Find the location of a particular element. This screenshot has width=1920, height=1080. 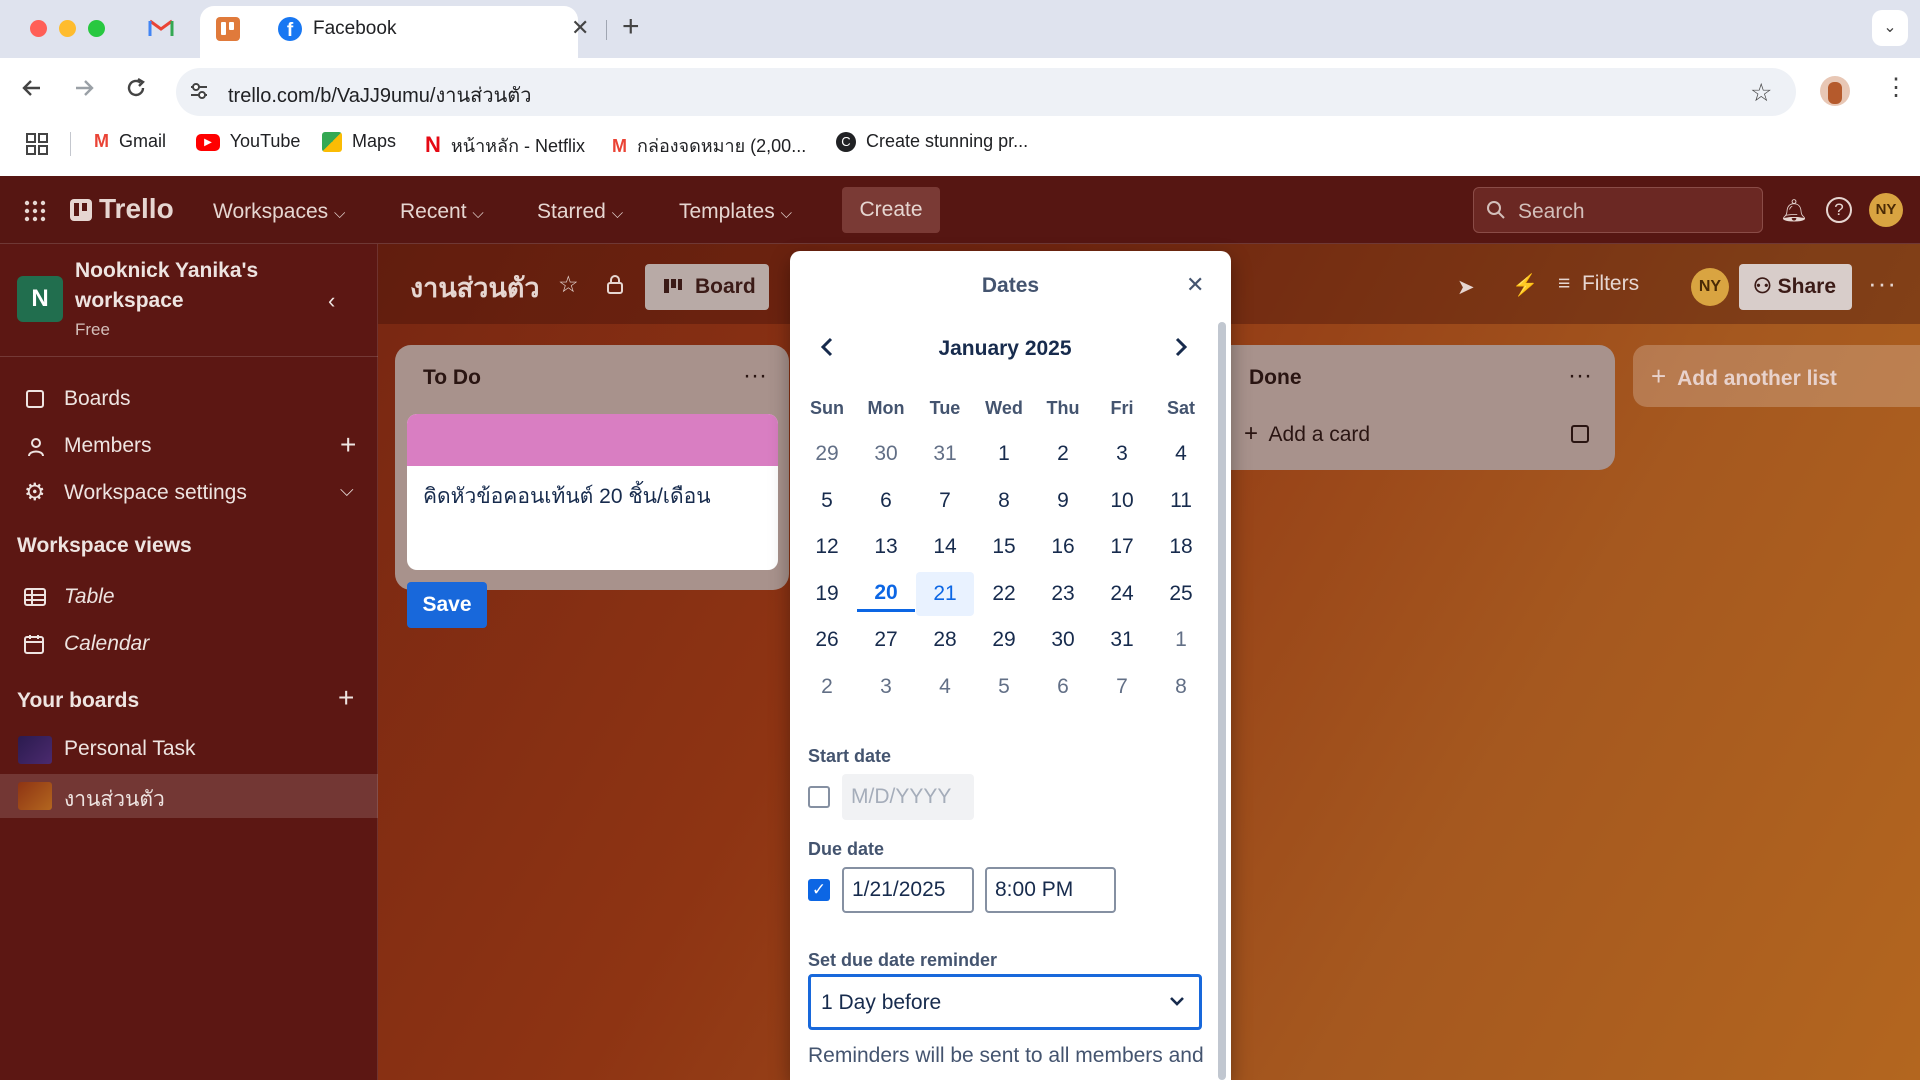

notifications-icon: 🔔︎ is located at coordinates (1794, 211).